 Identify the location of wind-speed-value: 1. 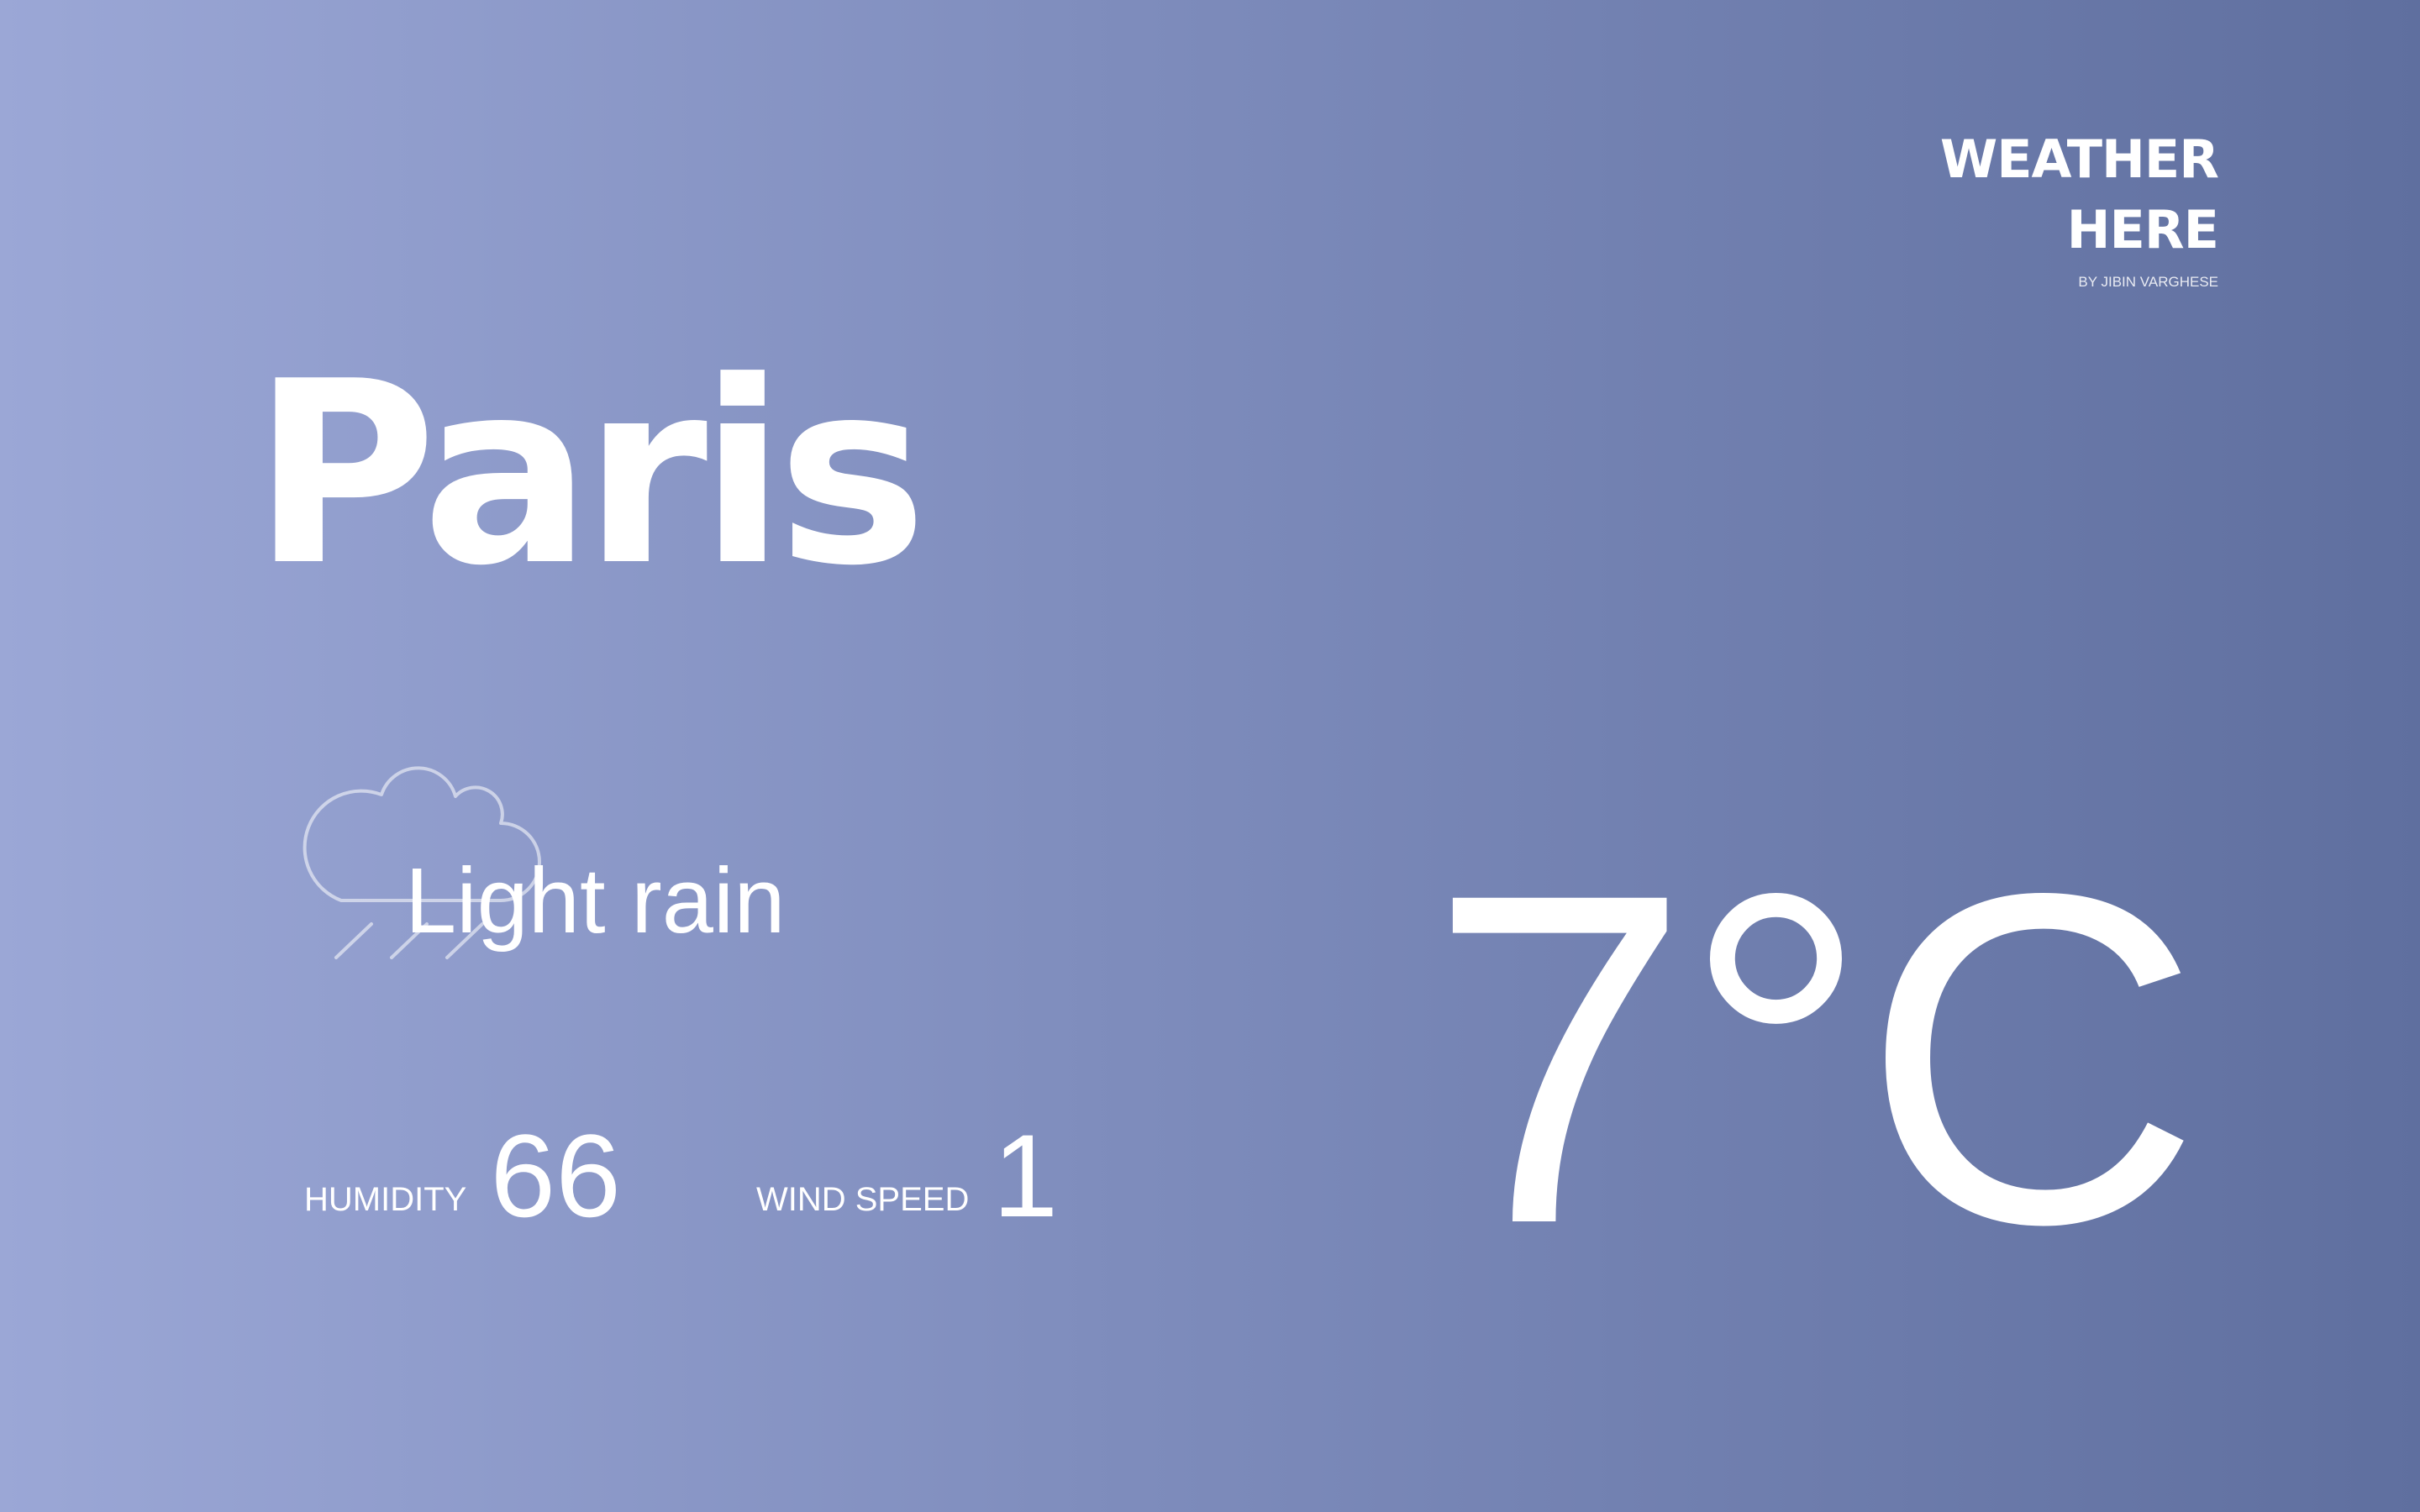
(1025, 1176).